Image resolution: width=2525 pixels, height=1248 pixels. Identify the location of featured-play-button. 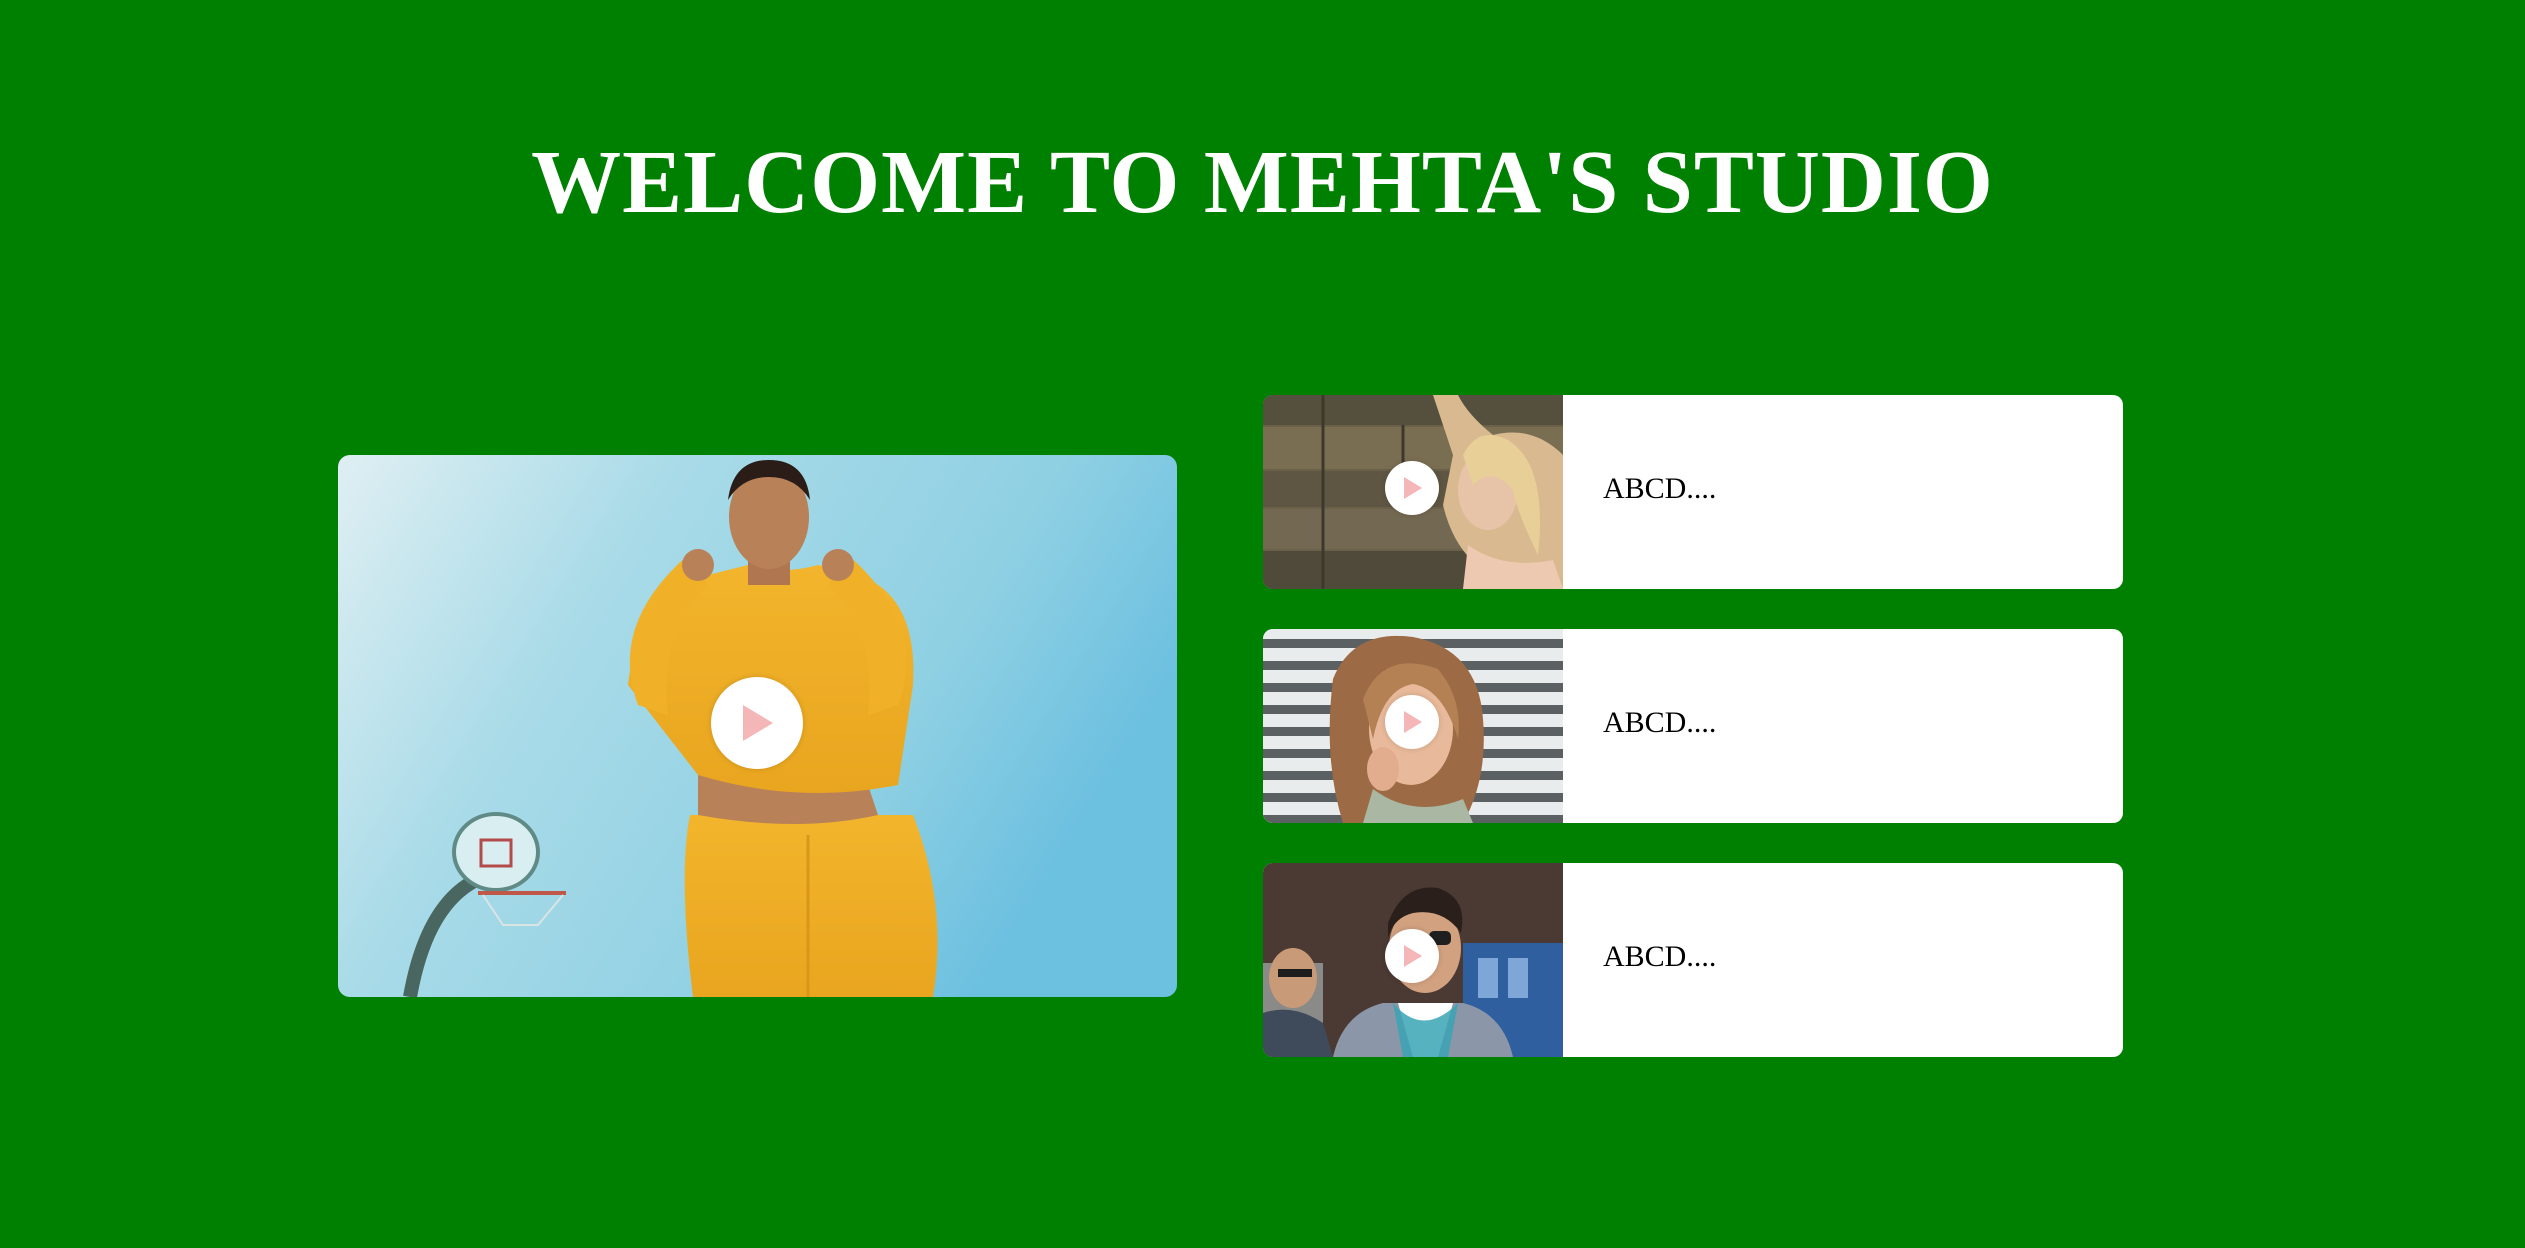
(757, 723).